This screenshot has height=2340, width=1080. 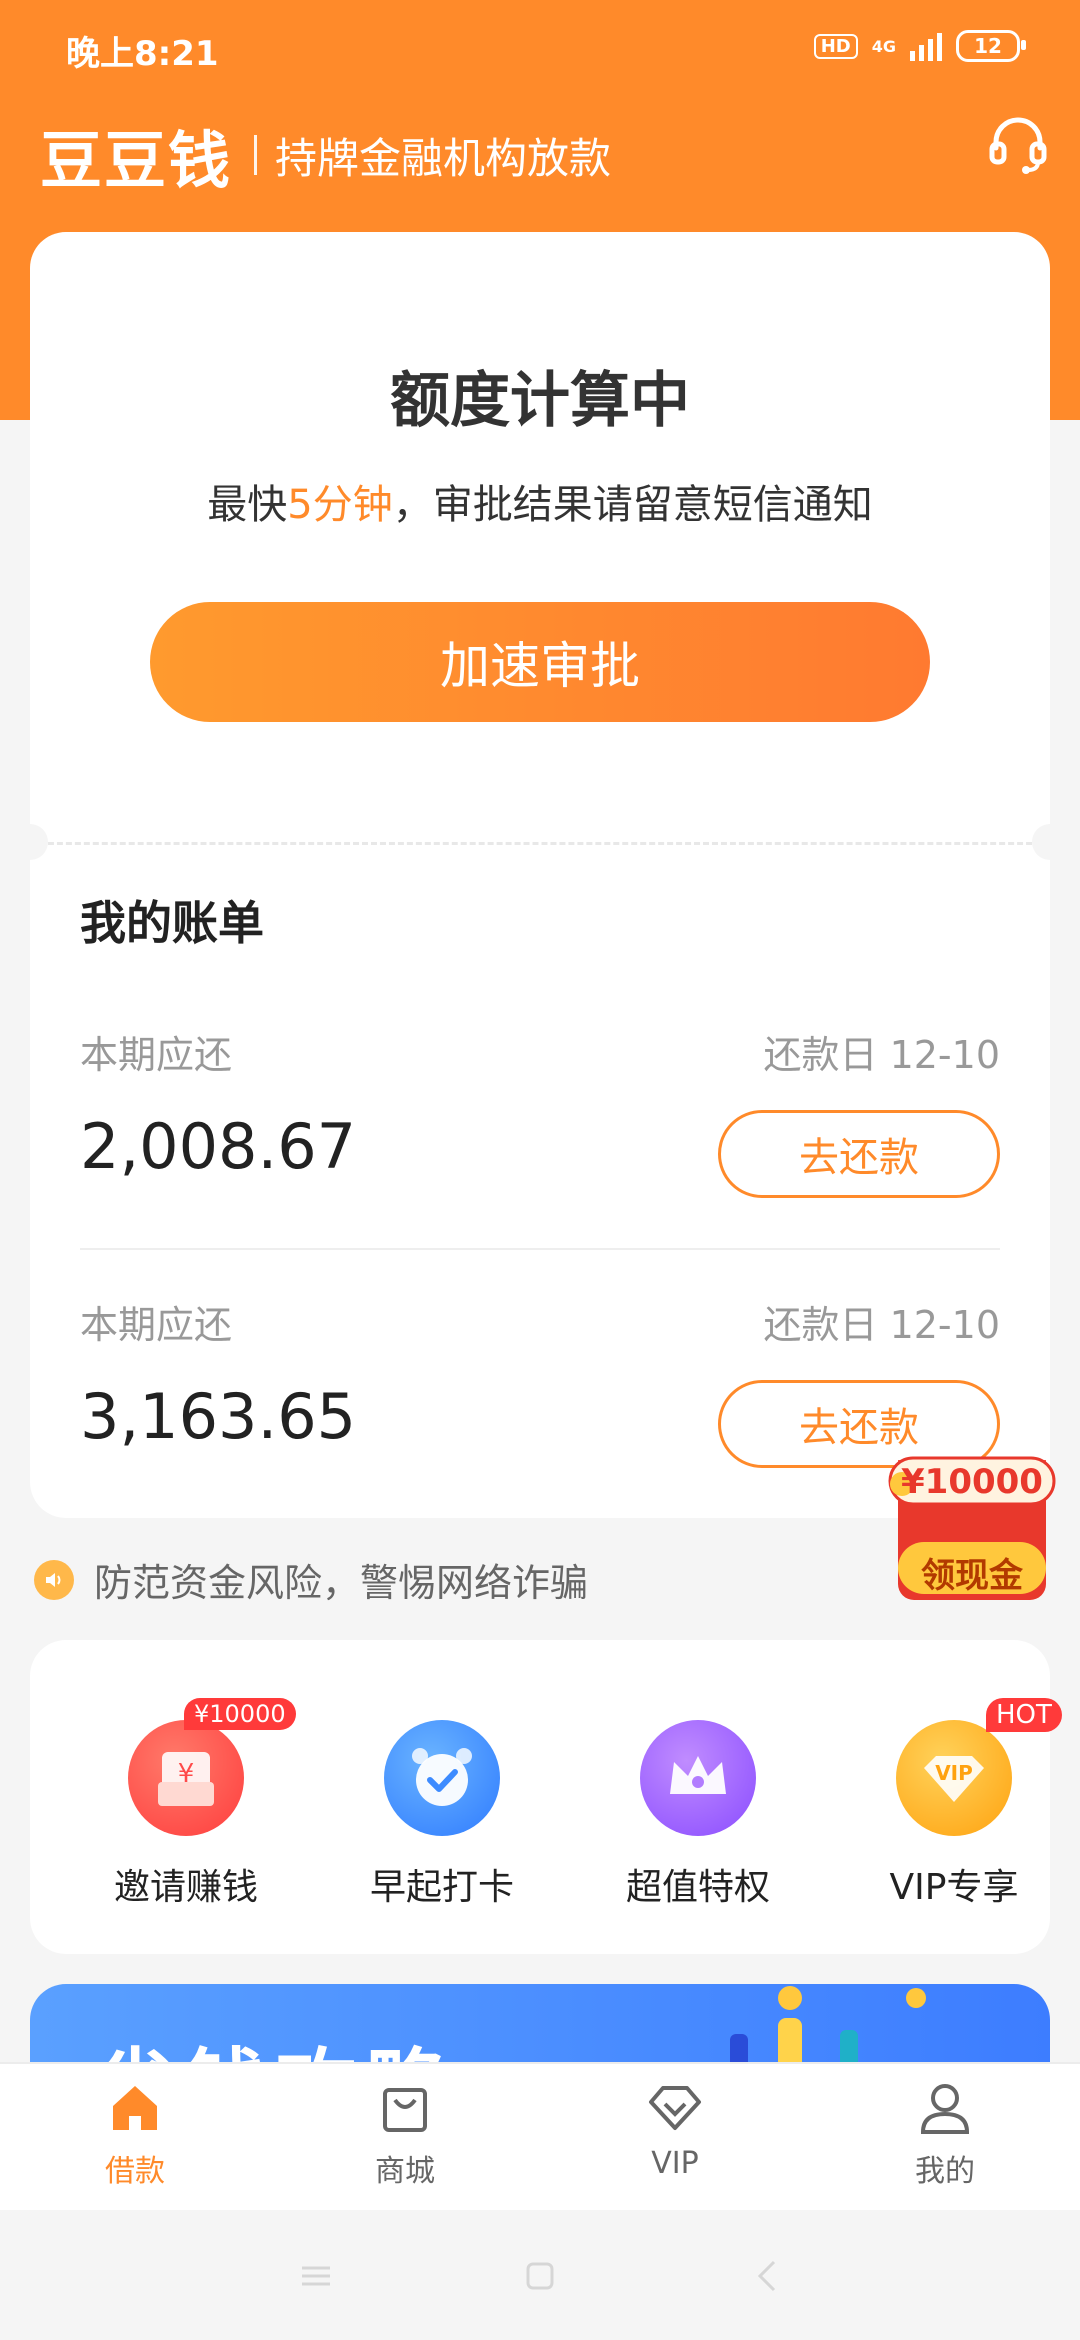 I want to click on quick-actions-card: ¥ 邀请赚钱 ¥10000 早起打卡 超值特权 VIP VIP专享 HOT, so click(x=546, y=1797).